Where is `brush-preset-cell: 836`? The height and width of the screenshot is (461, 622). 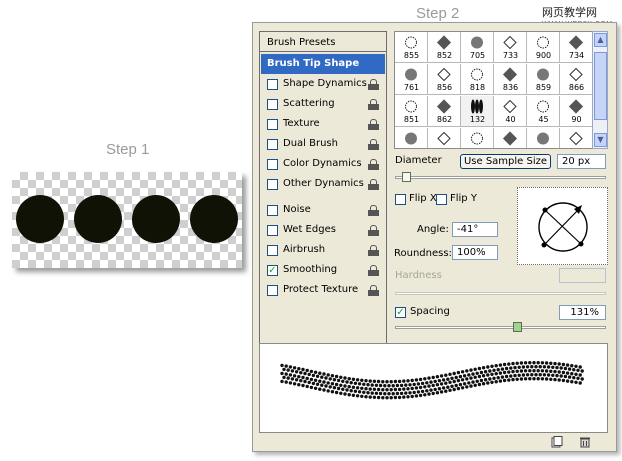
brush-preset-cell: 836 is located at coordinates (510, 79).